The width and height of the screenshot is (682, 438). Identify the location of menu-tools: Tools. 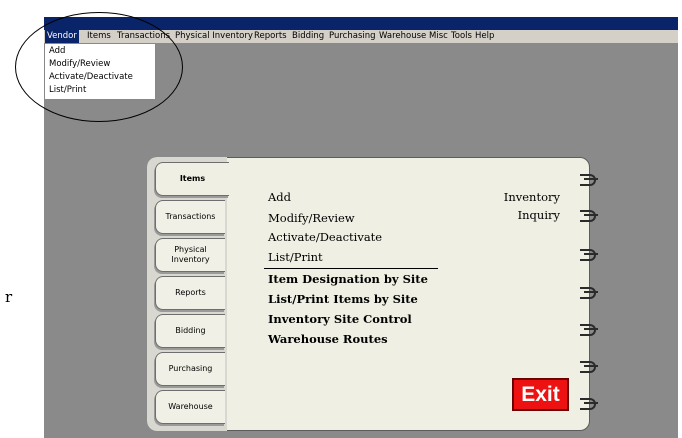
(461, 36).